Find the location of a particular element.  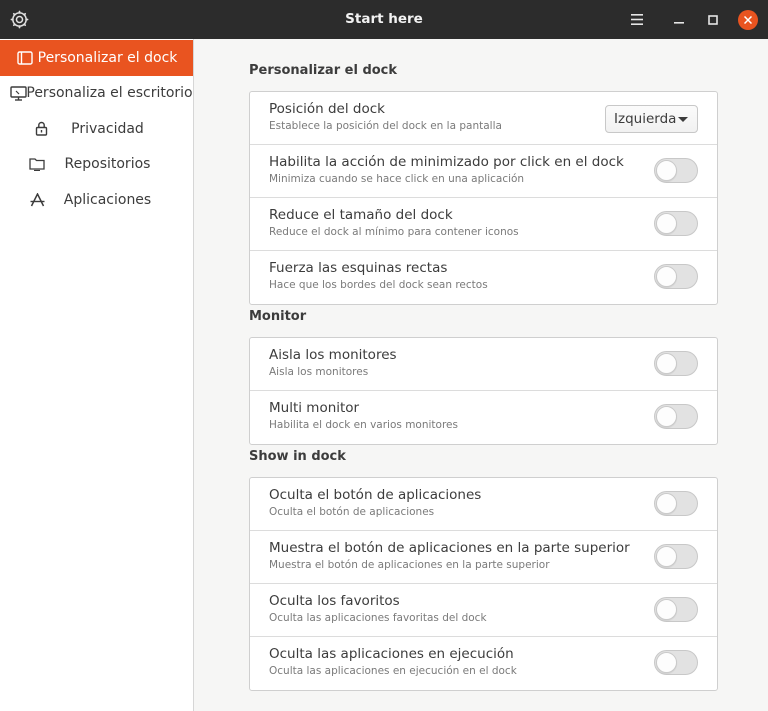

minimize-button is located at coordinates (679, 19).